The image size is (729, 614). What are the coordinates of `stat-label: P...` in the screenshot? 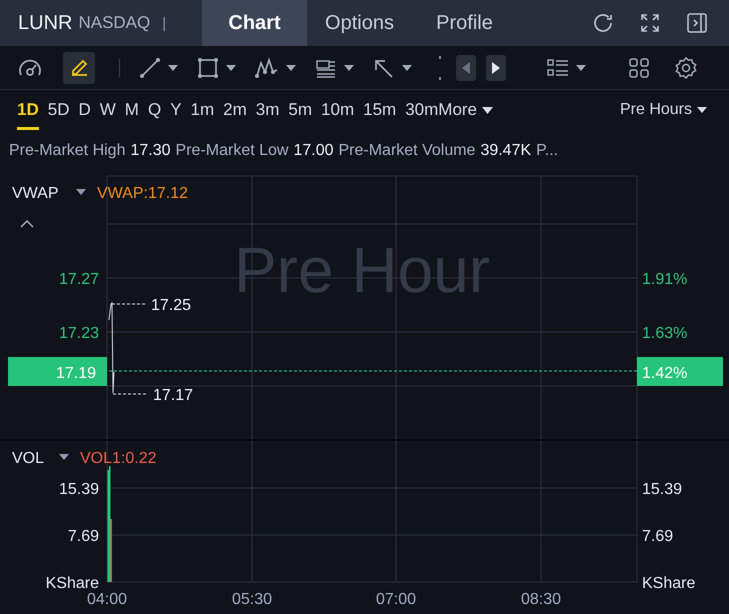 It's located at (547, 151).